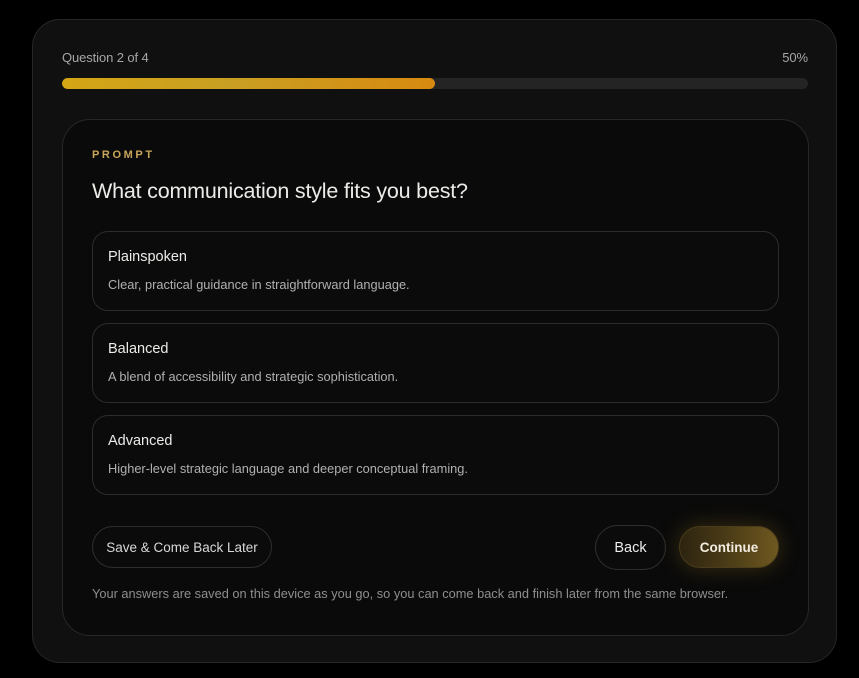 The image size is (859, 678). I want to click on save-and-come-back-button: Save & Come Back Later, so click(182, 547).